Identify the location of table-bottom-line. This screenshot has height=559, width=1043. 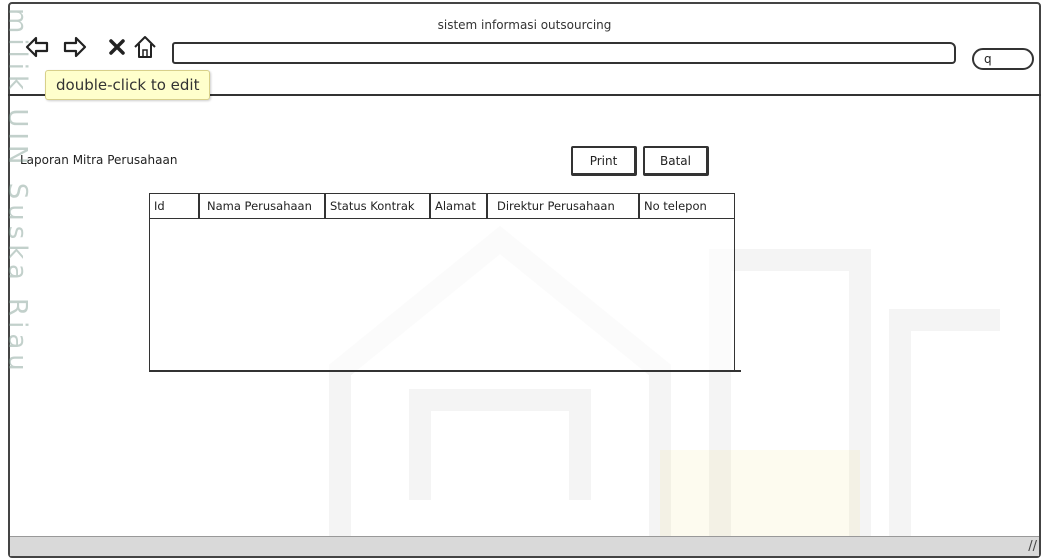
(445, 371).